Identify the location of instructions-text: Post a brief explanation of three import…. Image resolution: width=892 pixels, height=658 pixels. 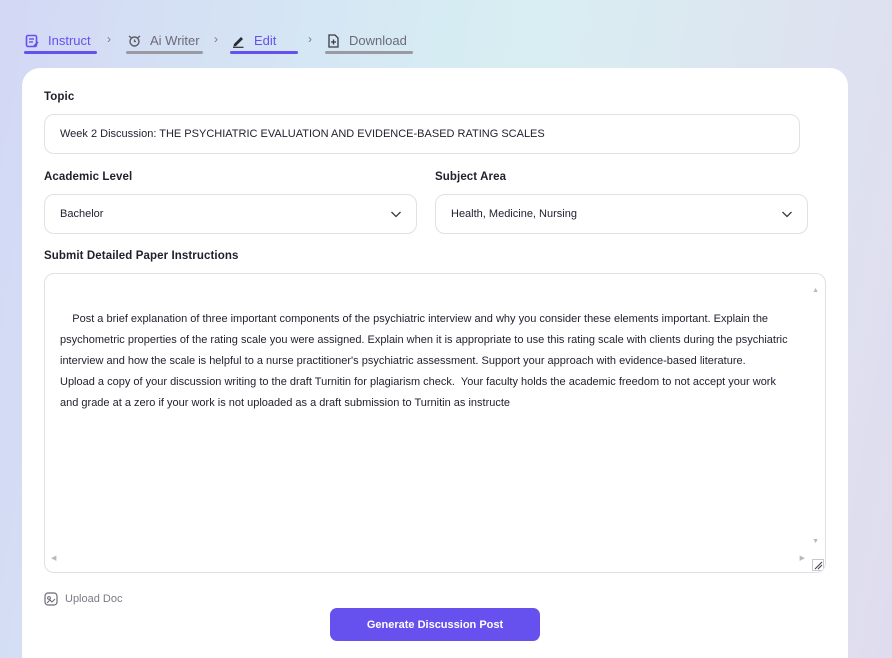
(424, 361).